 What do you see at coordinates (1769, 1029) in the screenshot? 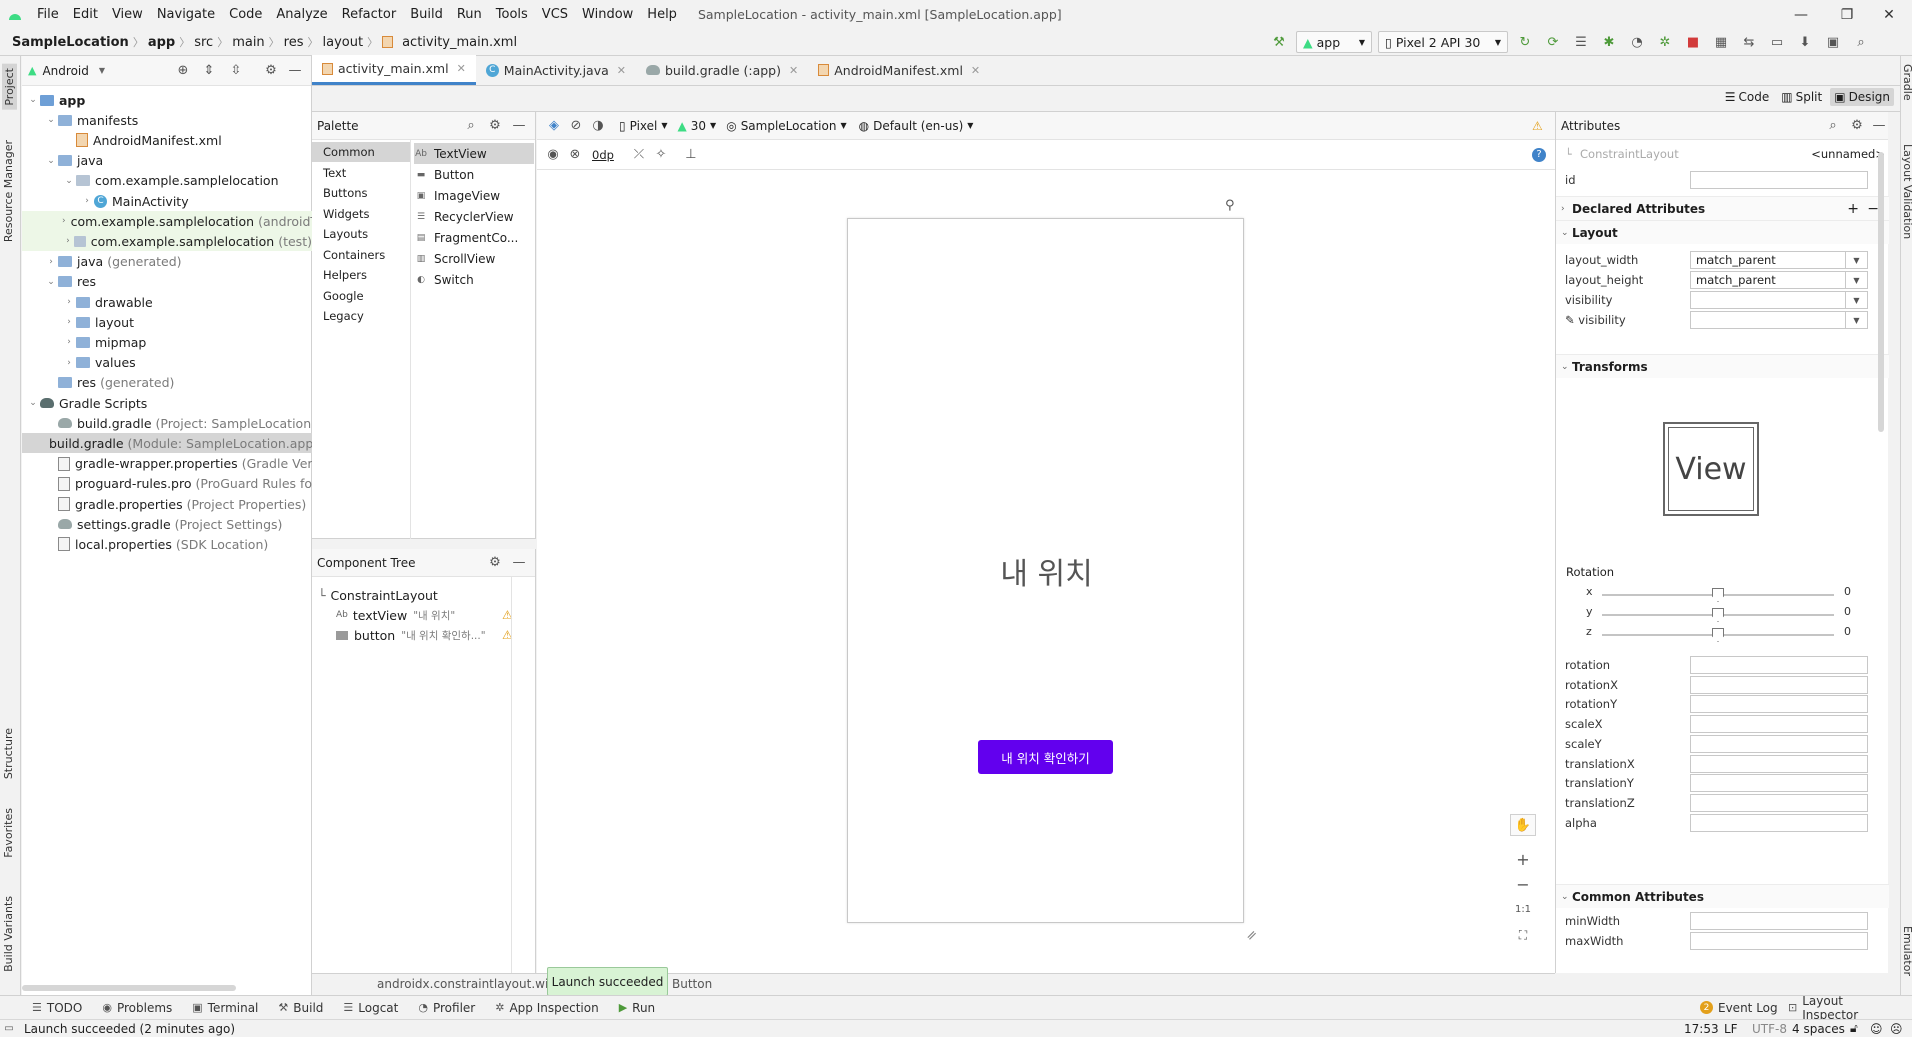
I see `file-encoding: UTF-8` at bounding box center [1769, 1029].